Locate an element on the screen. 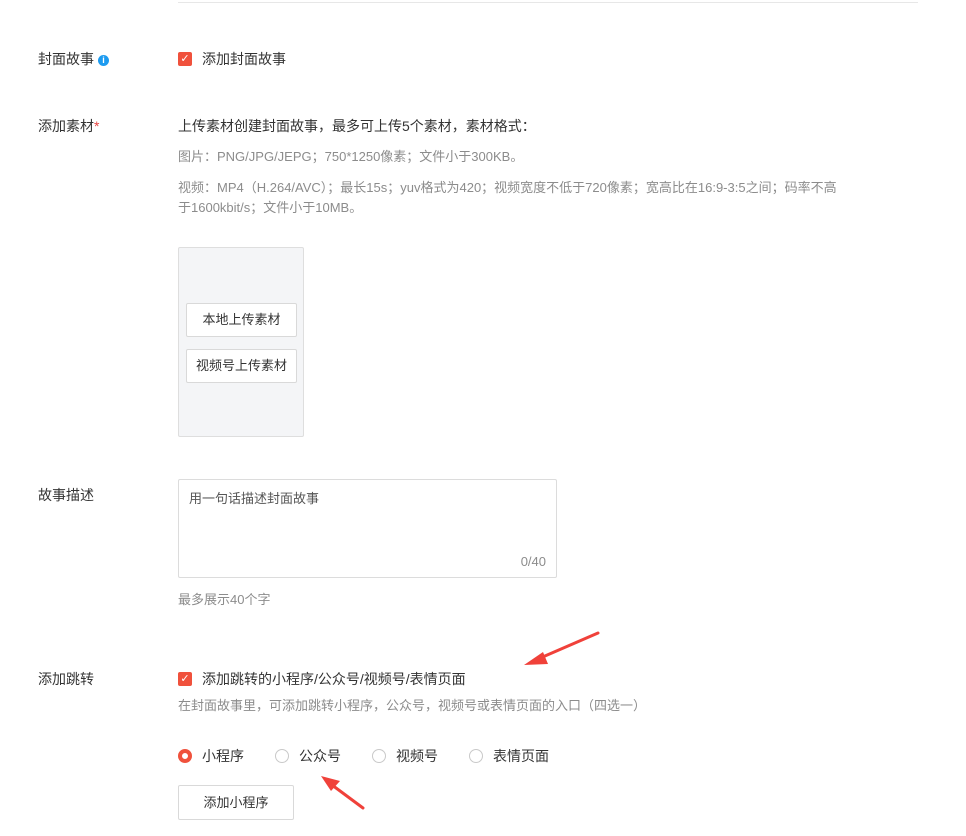  material-desc-main: 上传素材创建封面故事，最多可上传5个素材，素材格式： is located at coordinates (357, 126).